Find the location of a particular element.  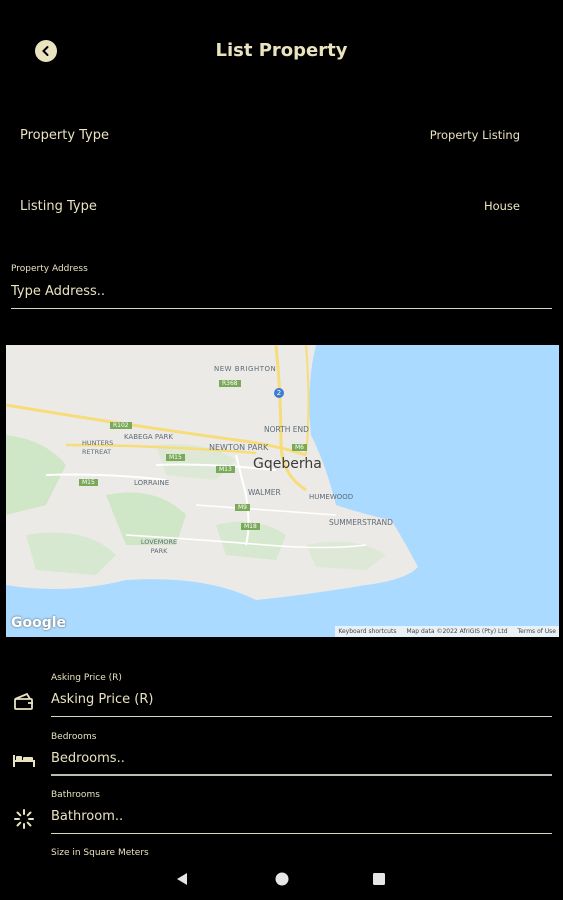

asking-price-underline is located at coordinates (301, 716).